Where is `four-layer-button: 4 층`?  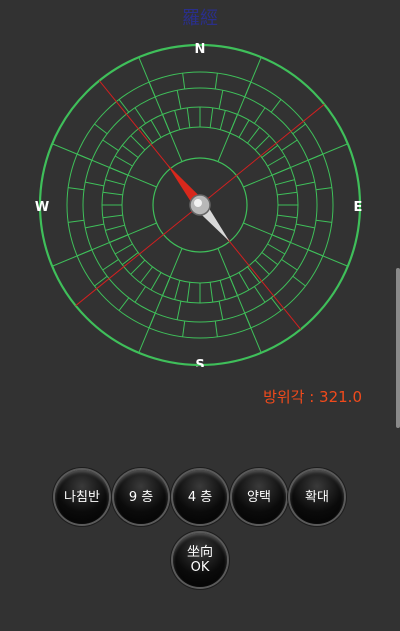 four-layer-button: 4 층 is located at coordinates (200, 497).